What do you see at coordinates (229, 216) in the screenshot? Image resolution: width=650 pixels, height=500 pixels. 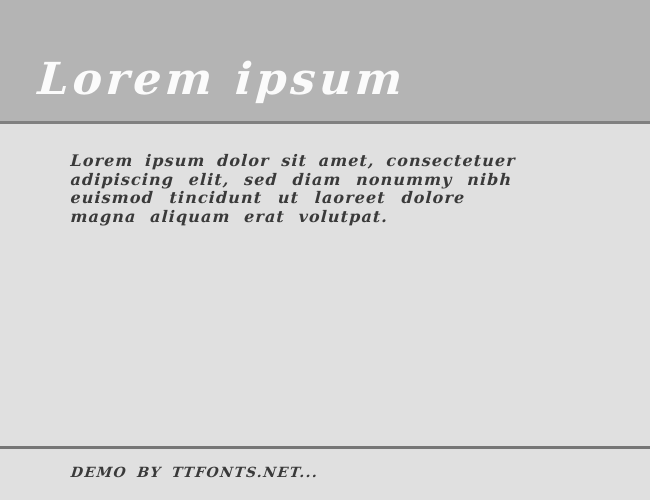 I see `sample-text-line: magna aliquam erat volutpat.` at bounding box center [229, 216].